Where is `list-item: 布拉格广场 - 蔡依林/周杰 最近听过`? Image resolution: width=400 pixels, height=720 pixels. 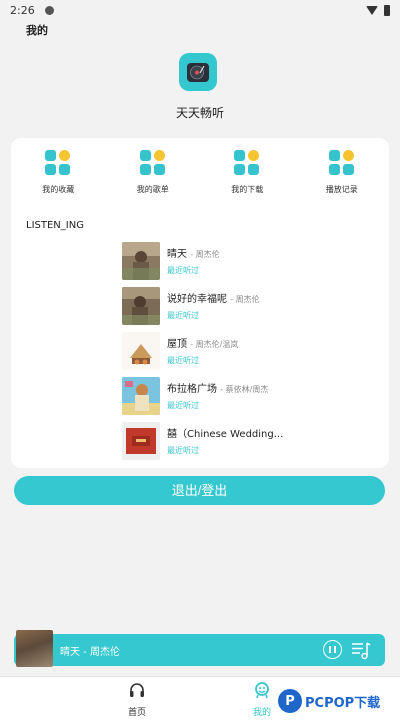 list-item: 布拉格广场 - 蔡依林/周杰 最近听过 is located at coordinates (252, 395).